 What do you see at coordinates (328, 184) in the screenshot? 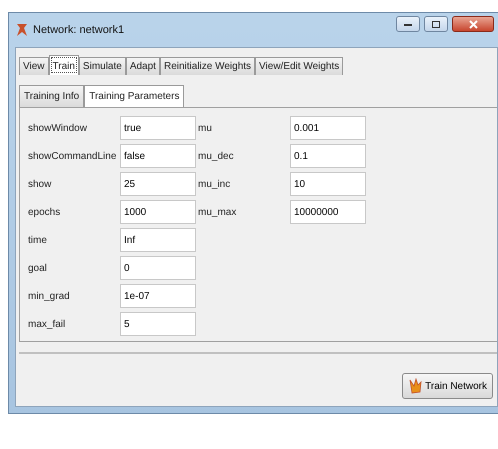
I see `parameter-field: 10` at bounding box center [328, 184].